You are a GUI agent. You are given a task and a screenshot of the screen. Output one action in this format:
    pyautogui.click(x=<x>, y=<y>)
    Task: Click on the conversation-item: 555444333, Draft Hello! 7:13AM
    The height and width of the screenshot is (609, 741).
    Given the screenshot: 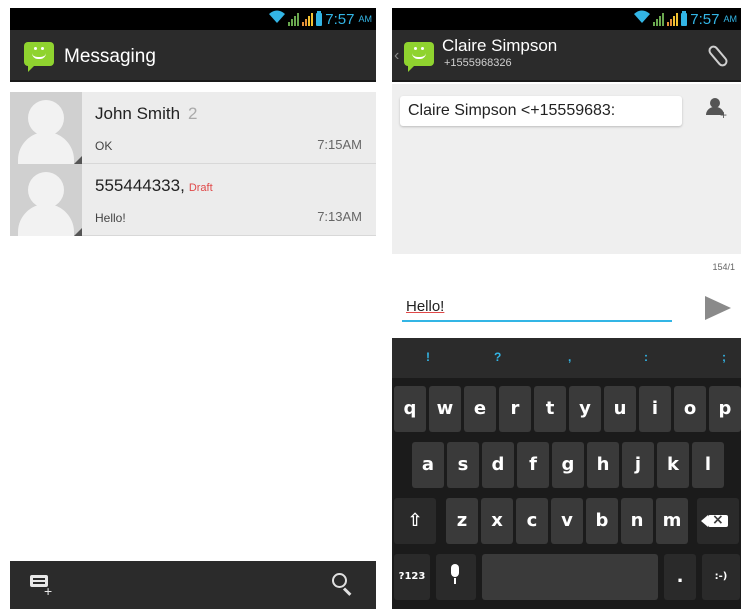 What is the action you would take?
    pyautogui.click(x=193, y=200)
    